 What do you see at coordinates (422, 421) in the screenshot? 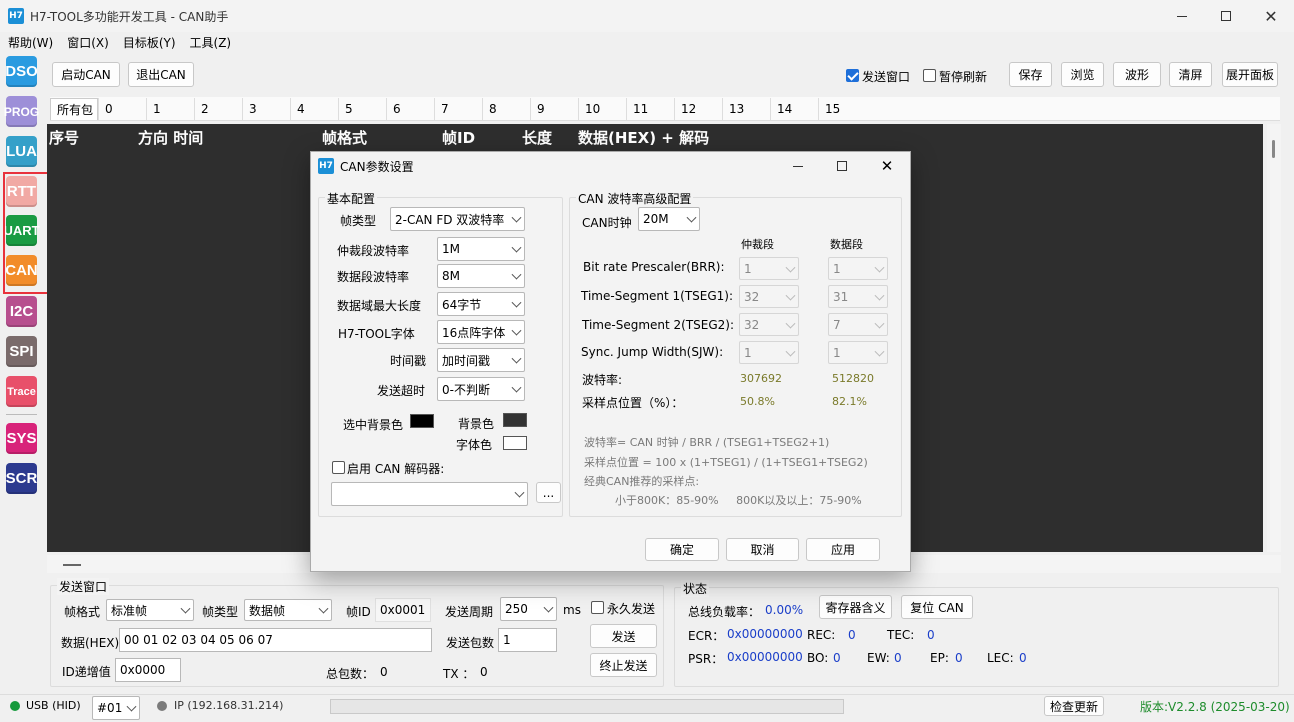
I see `sel-bg-swatch` at bounding box center [422, 421].